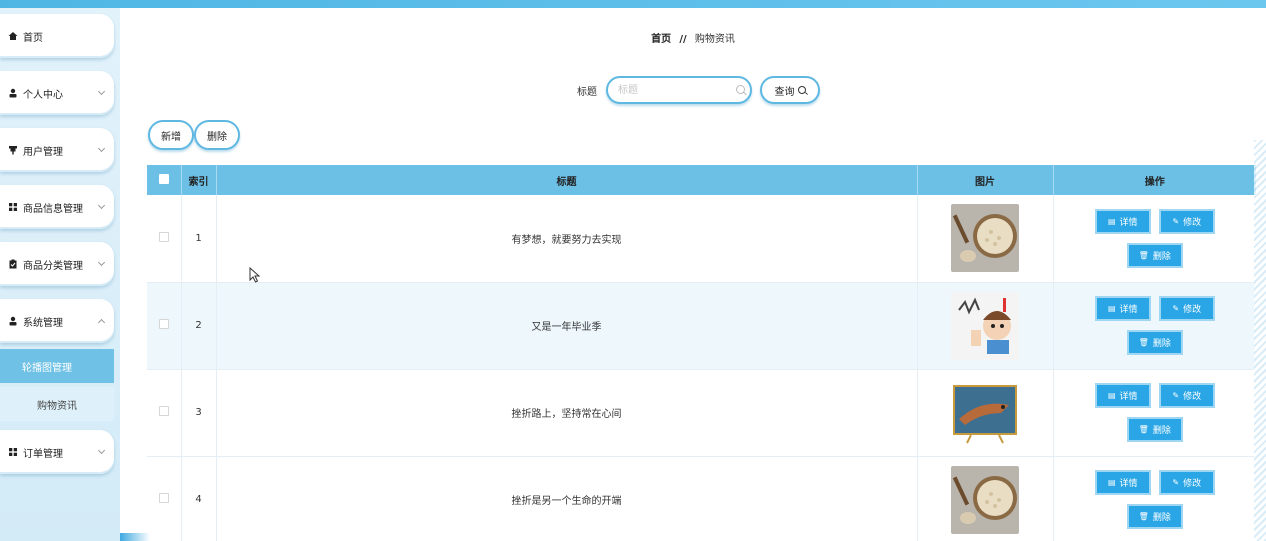  I want to click on table-header-row: 索引 标题 图片 操作, so click(701, 180).